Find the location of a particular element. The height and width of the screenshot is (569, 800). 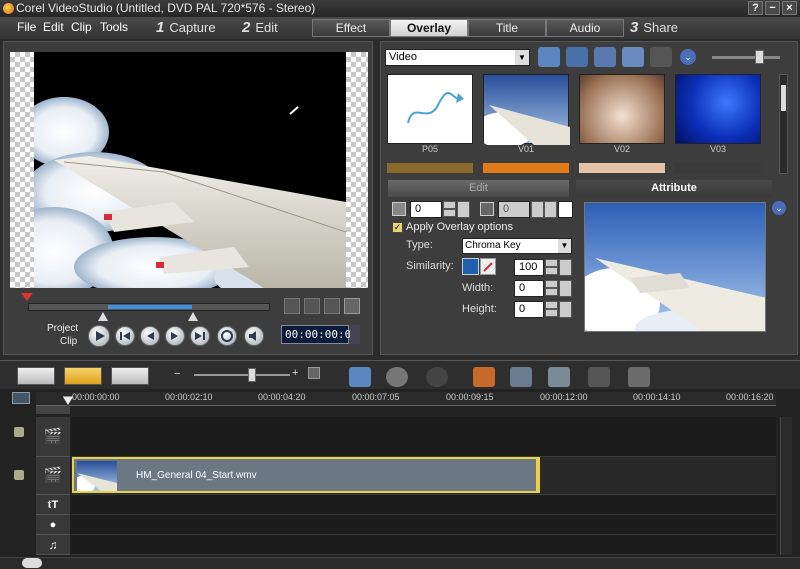

video-track-lock-icon is located at coordinates (19, 432).